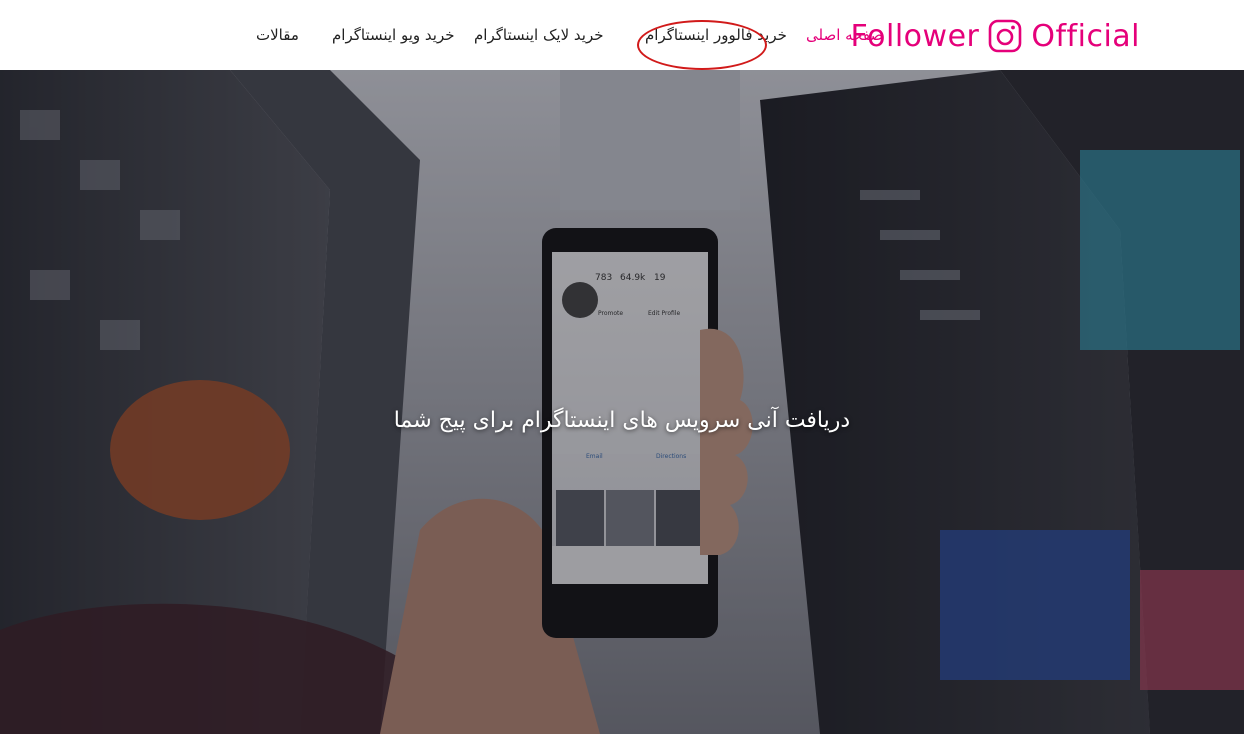 This screenshot has height=734, width=1244. What do you see at coordinates (393, 35) in the screenshot?
I see `nav-buy-views: خرید ویو اینستاگرام` at bounding box center [393, 35].